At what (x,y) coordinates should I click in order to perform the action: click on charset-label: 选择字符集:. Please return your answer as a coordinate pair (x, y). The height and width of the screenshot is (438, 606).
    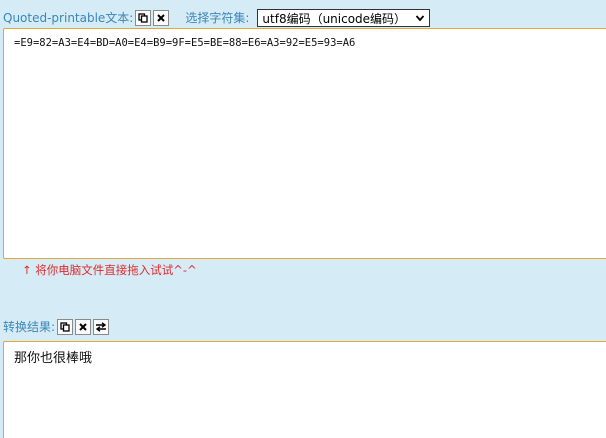
    Looking at the image, I should click on (217, 18).